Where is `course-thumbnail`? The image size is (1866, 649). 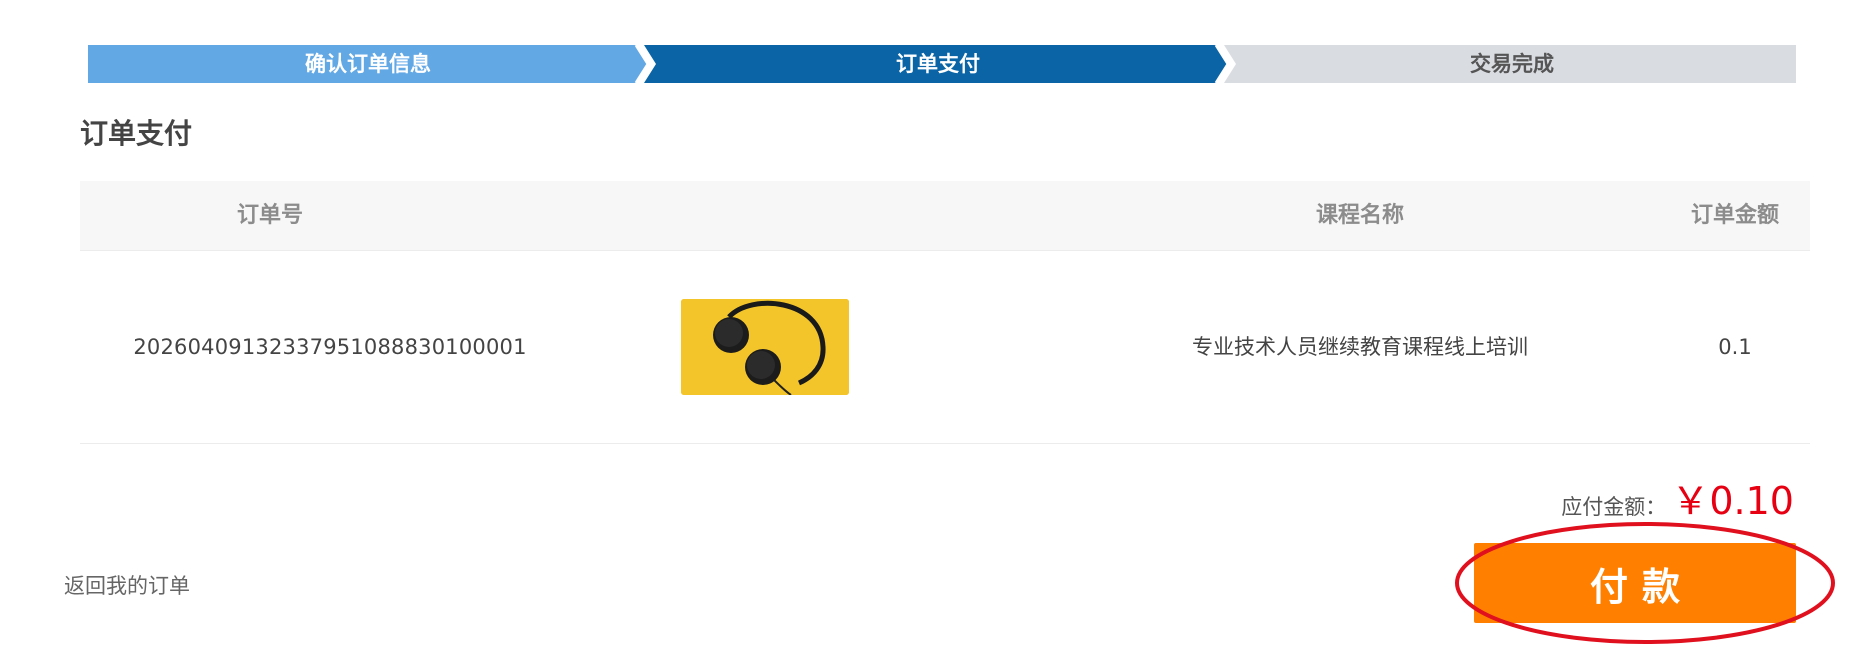 course-thumbnail is located at coordinates (765, 347).